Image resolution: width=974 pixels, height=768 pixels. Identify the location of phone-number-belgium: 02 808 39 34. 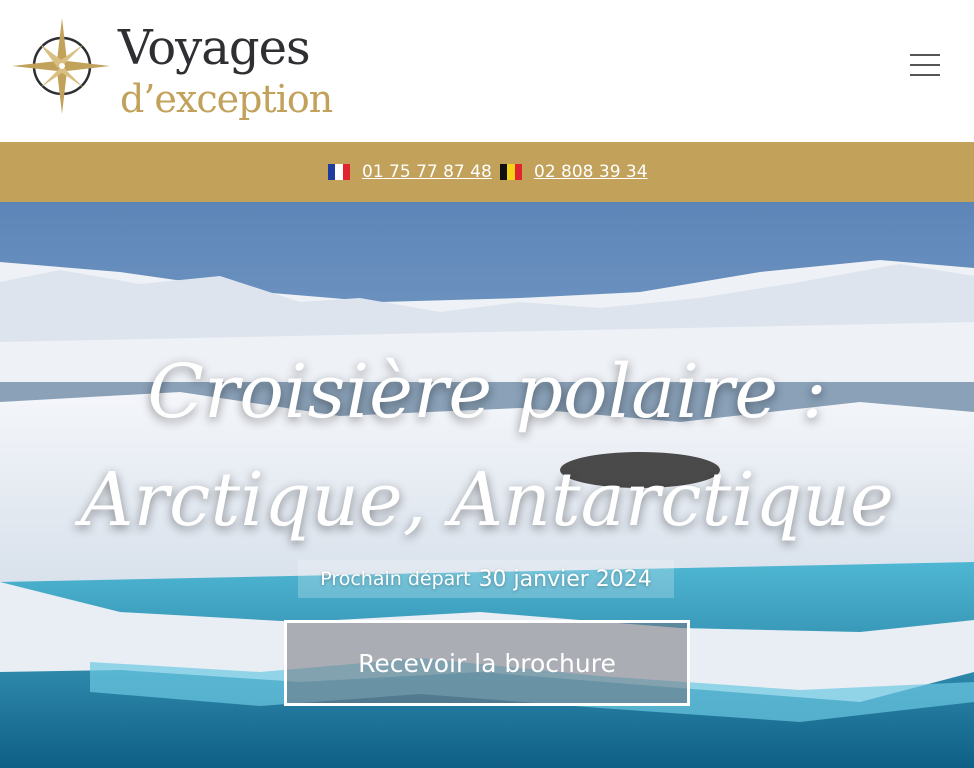
(591, 172).